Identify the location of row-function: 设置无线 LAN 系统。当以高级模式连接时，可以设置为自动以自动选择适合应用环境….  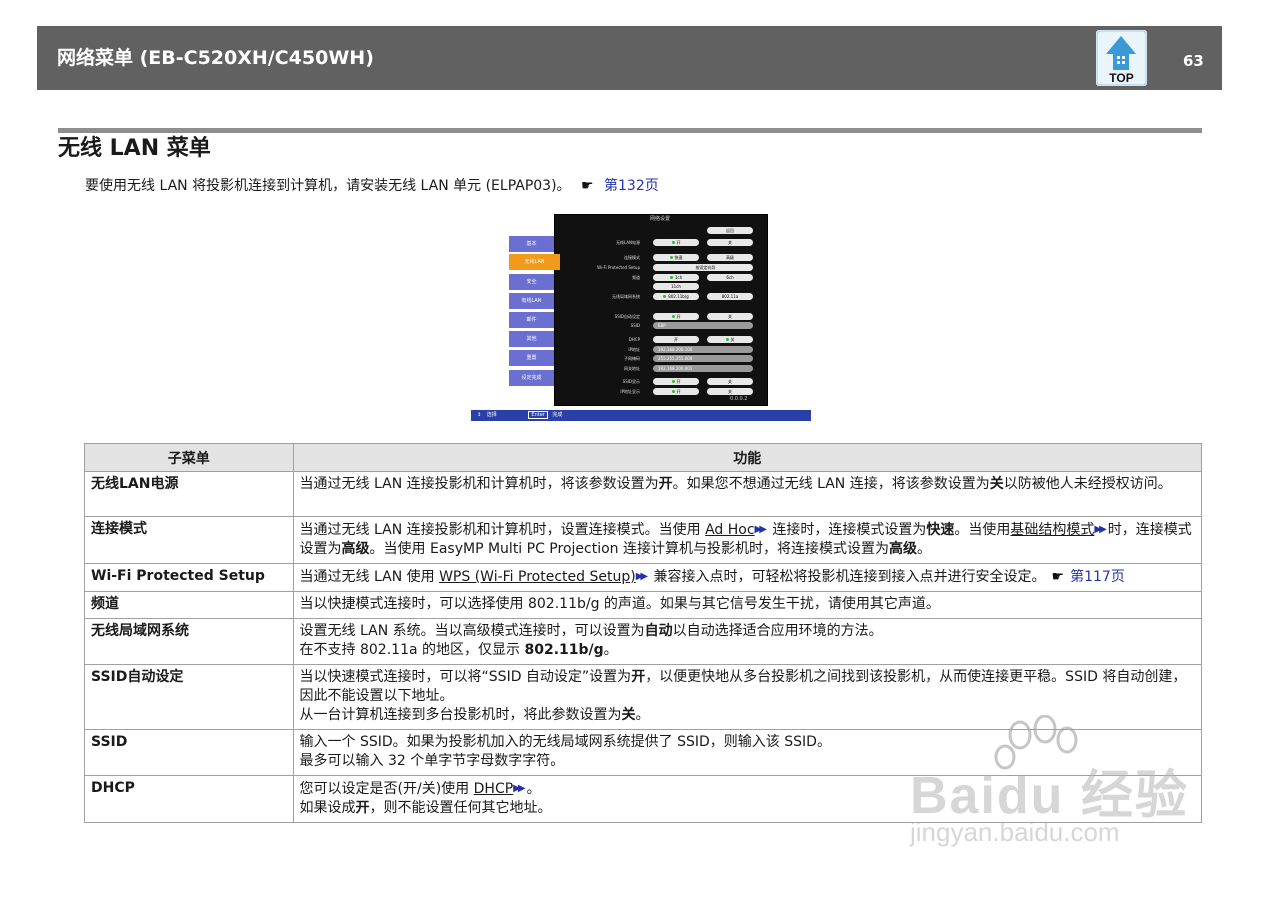
(747, 641).